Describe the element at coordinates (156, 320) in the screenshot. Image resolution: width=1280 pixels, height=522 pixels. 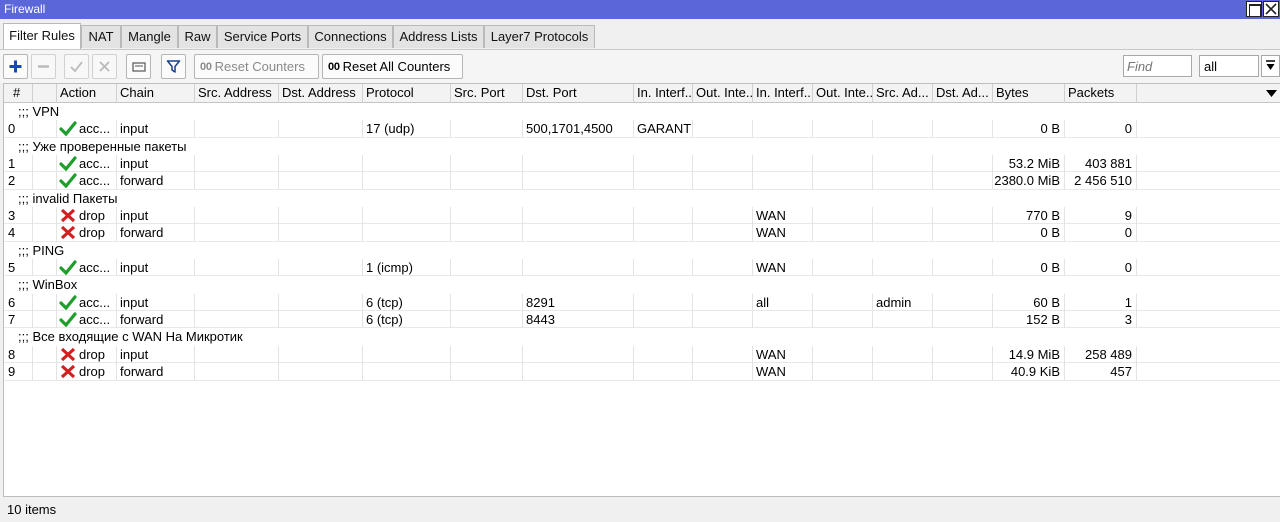
I see `rule-chain: forward` at that location.